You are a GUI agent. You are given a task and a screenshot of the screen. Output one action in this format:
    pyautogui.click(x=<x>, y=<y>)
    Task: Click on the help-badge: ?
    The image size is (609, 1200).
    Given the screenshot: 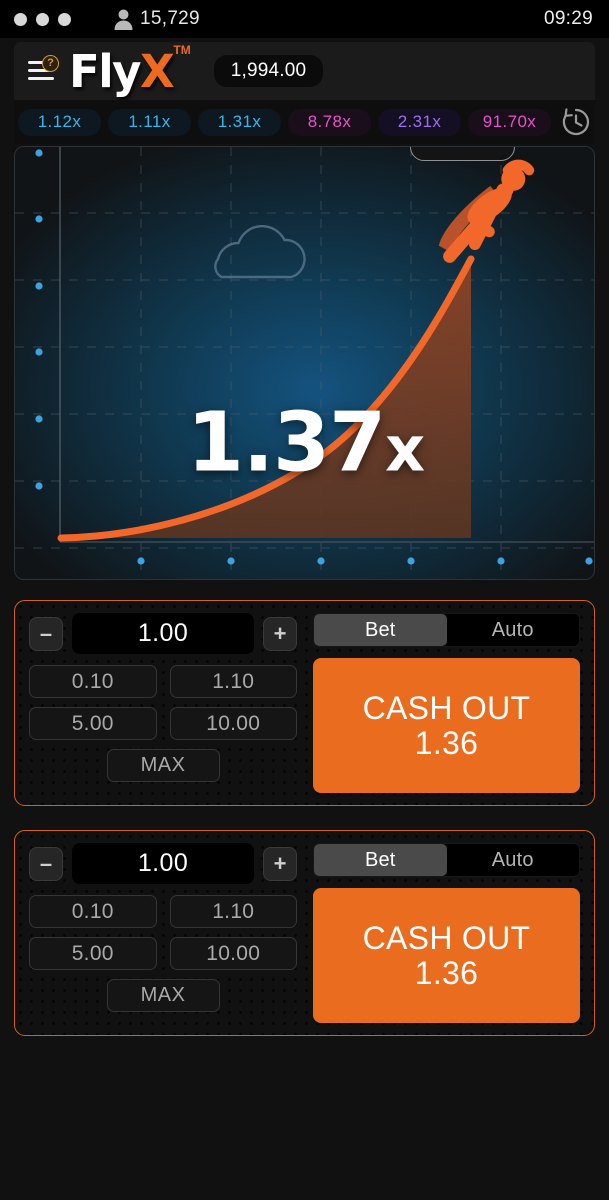 What is the action you would take?
    pyautogui.click(x=50, y=63)
    